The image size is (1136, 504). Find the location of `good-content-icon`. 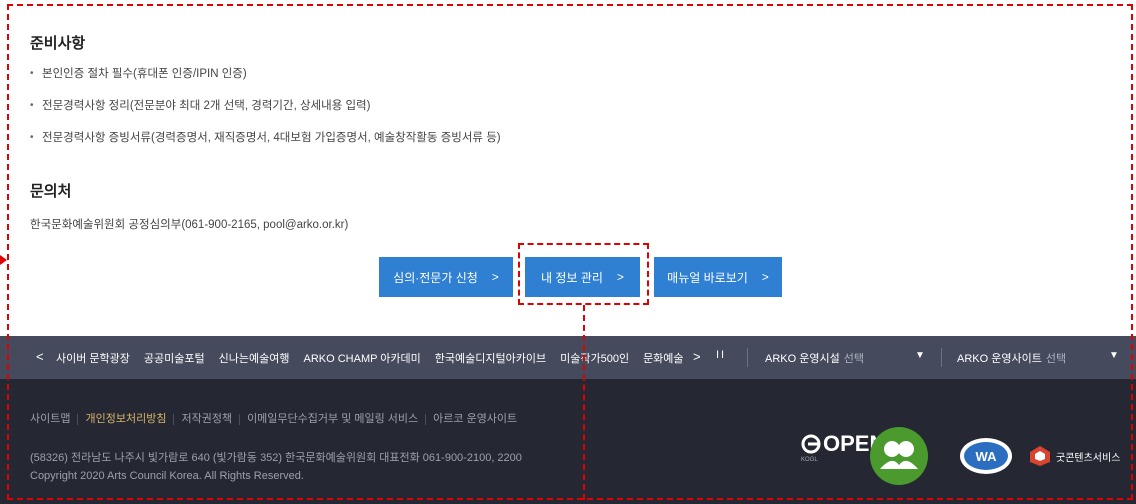

good-content-icon is located at coordinates (1040, 456).